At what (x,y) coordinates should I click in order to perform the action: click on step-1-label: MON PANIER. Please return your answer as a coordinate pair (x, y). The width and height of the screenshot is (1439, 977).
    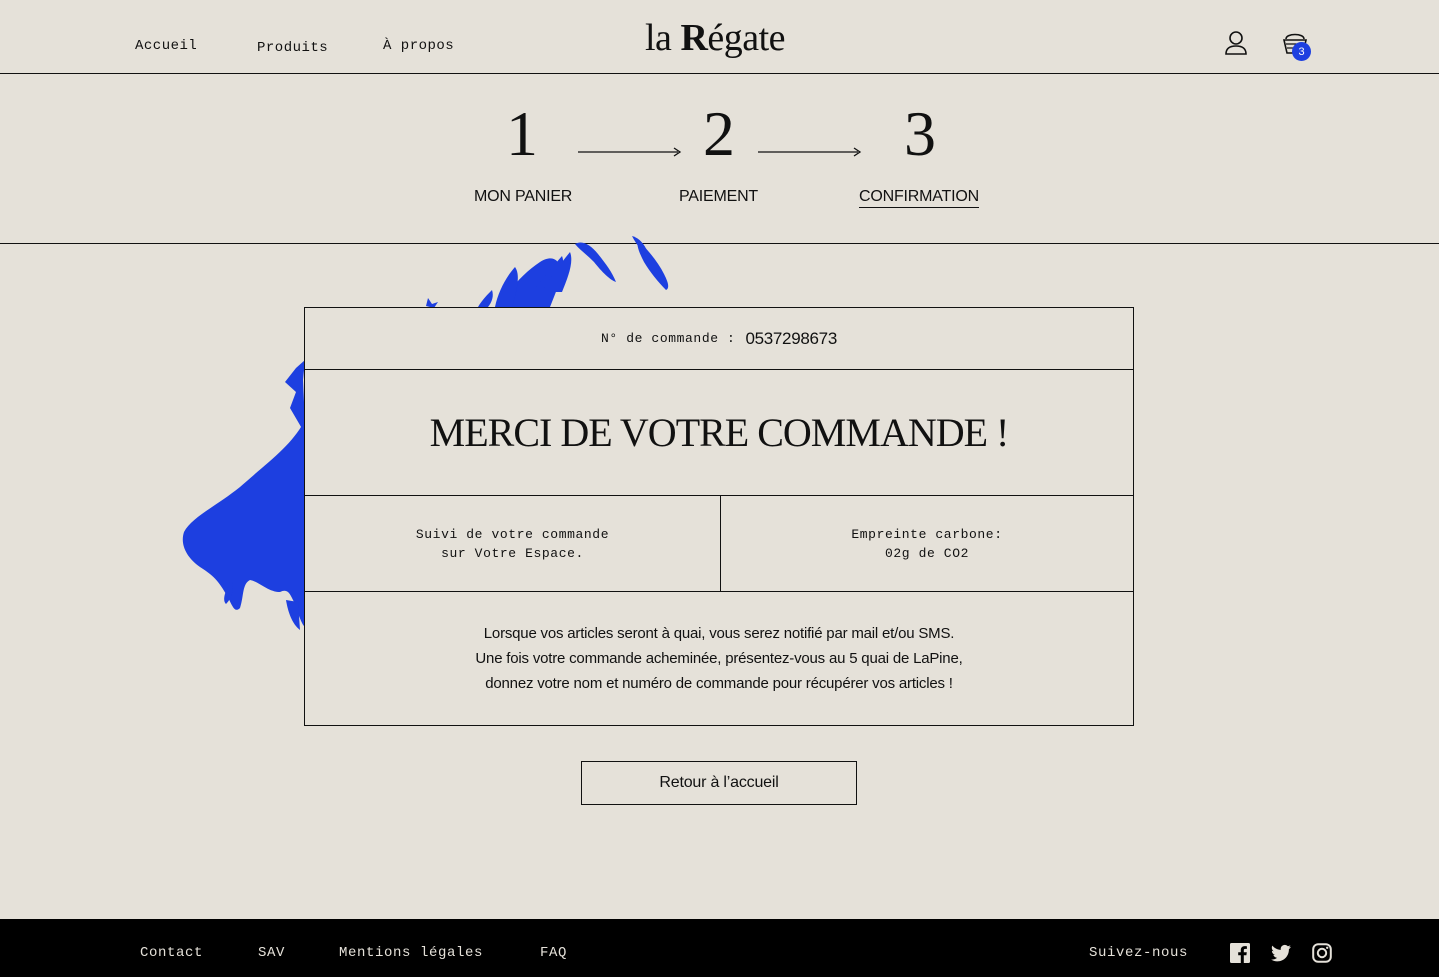
    Looking at the image, I should click on (523, 197).